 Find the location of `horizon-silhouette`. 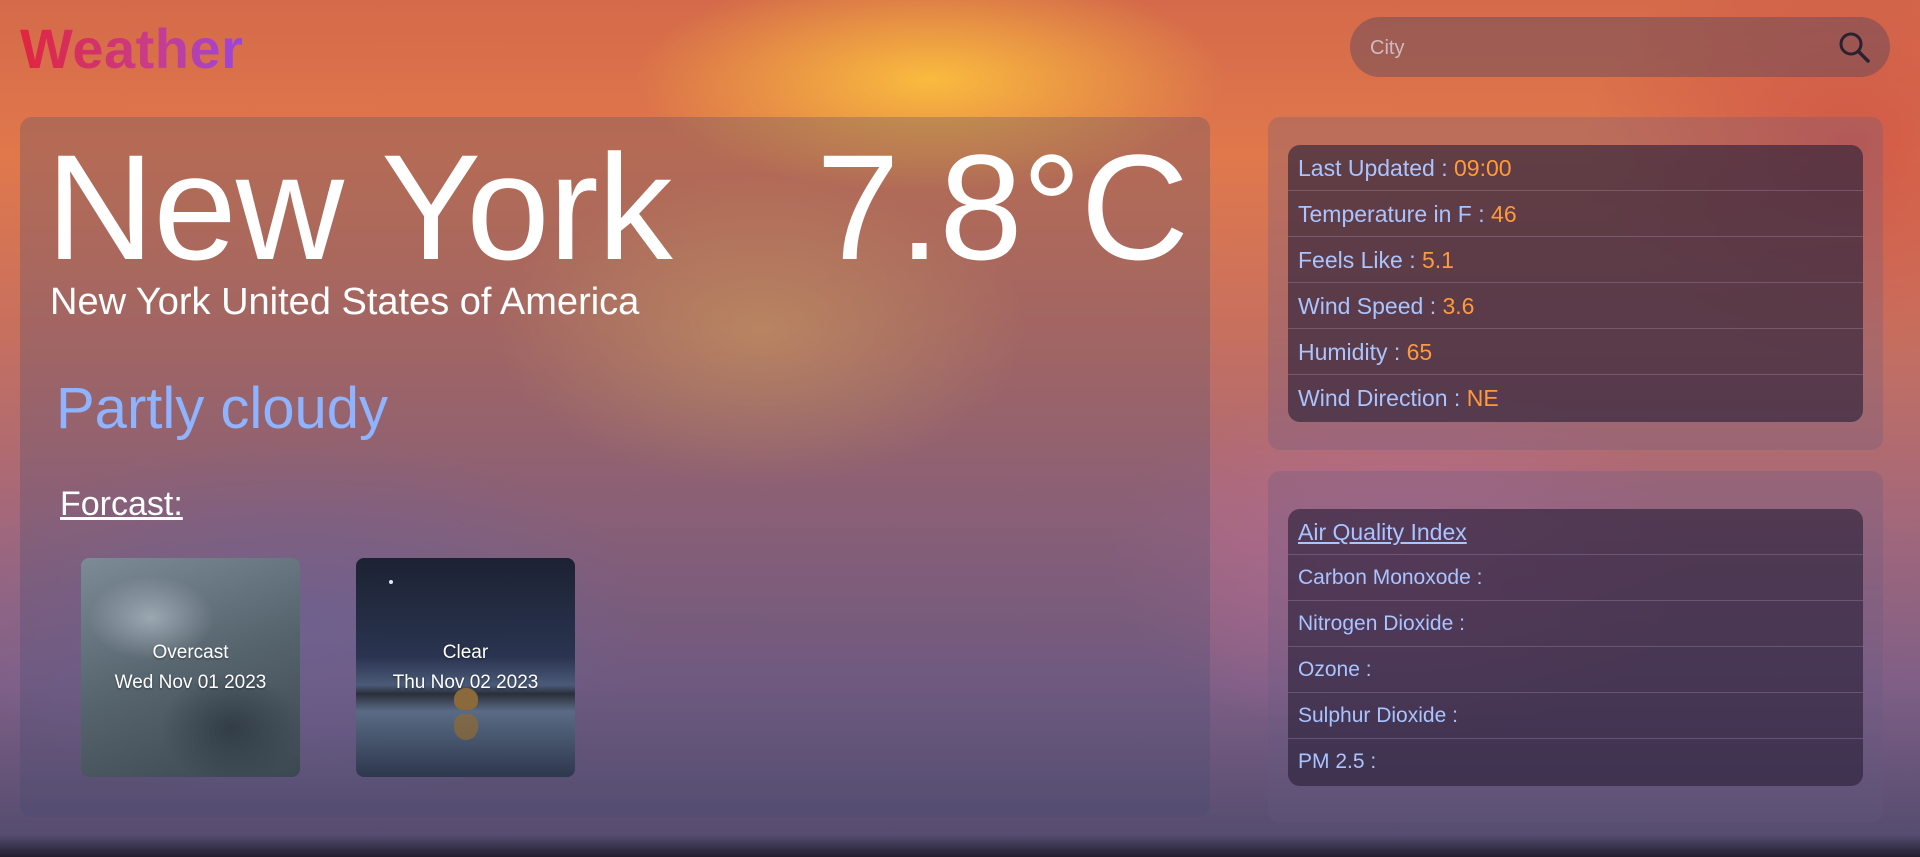

horizon-silhouette is located at coordinates (960, 846).